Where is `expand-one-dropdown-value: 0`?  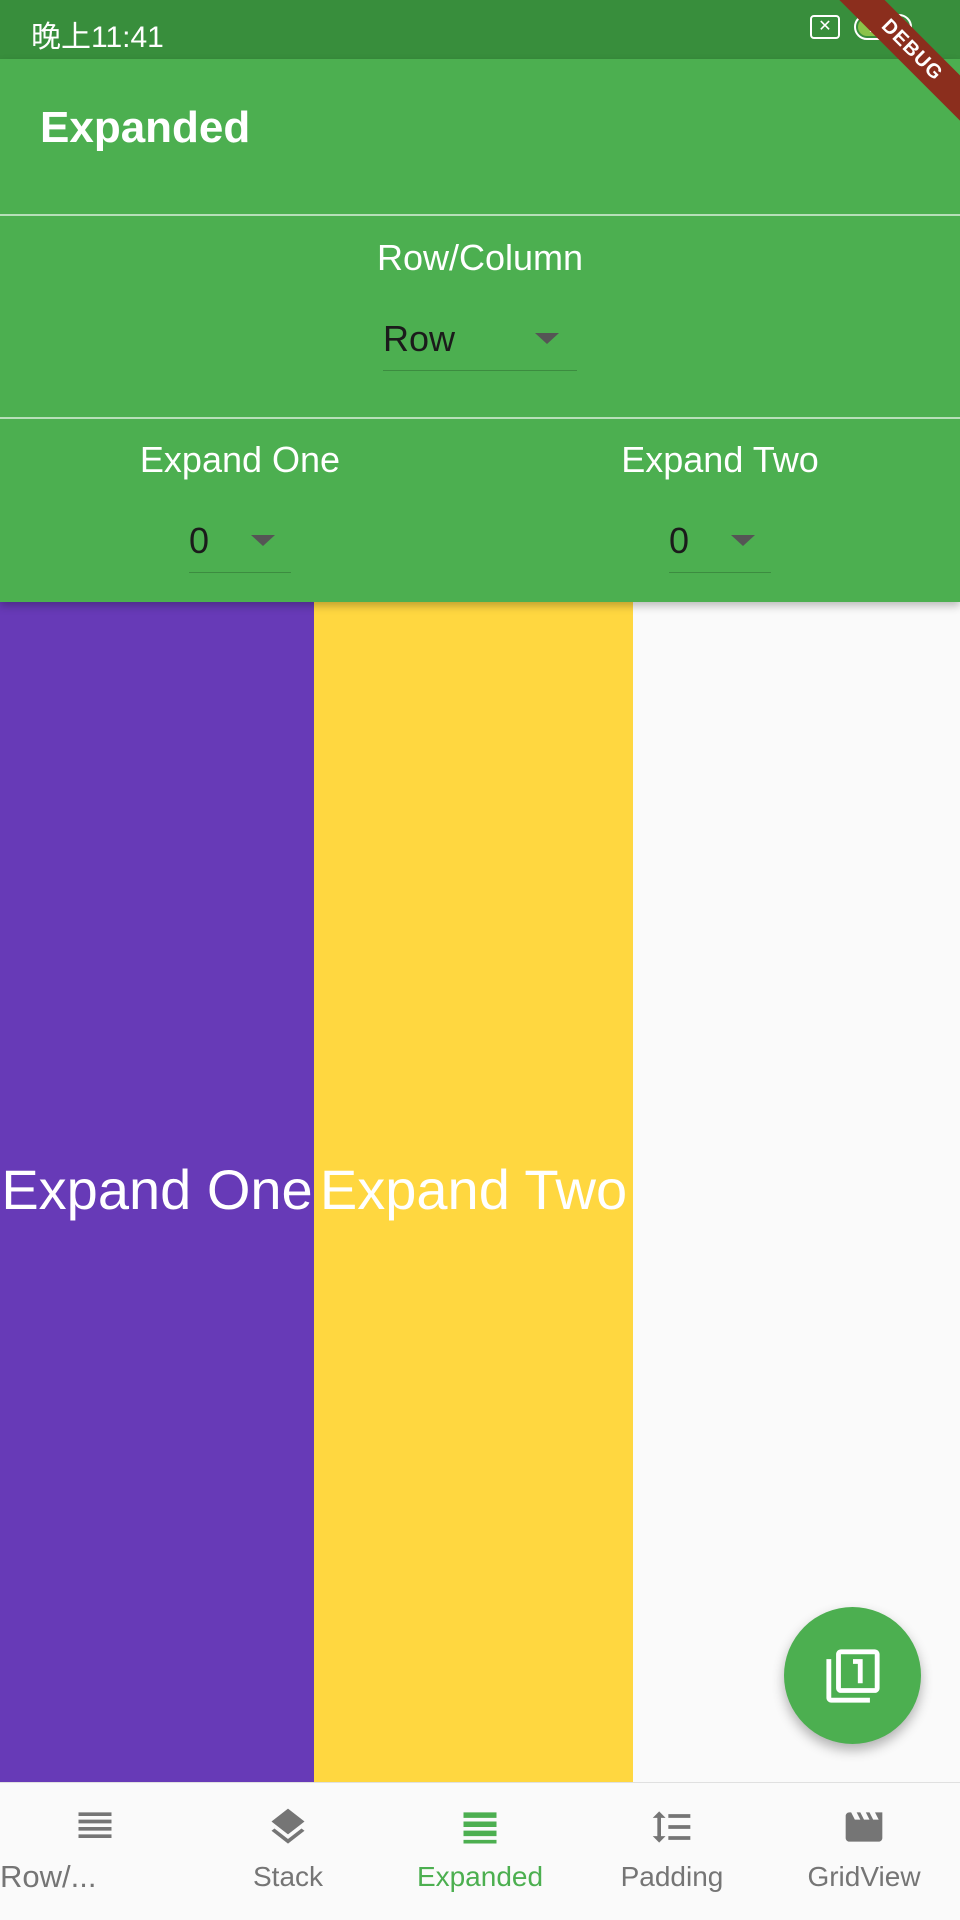 expand-one-dropdown-value: 0 is located at coordinates (199, 540).